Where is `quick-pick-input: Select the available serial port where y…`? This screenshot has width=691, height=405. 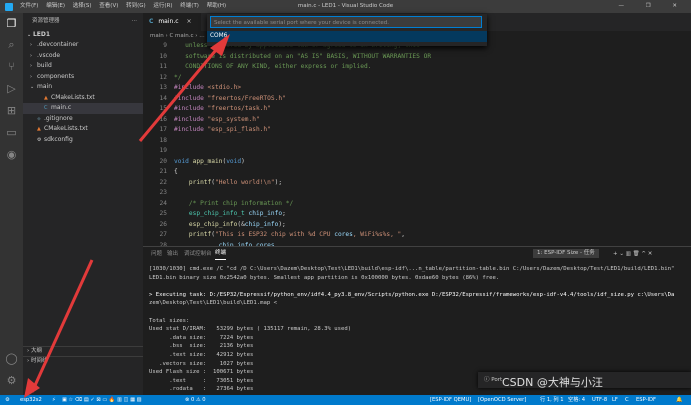
quick-pick-input: Select the available serial port where y… is located at coordinates (346, 22).